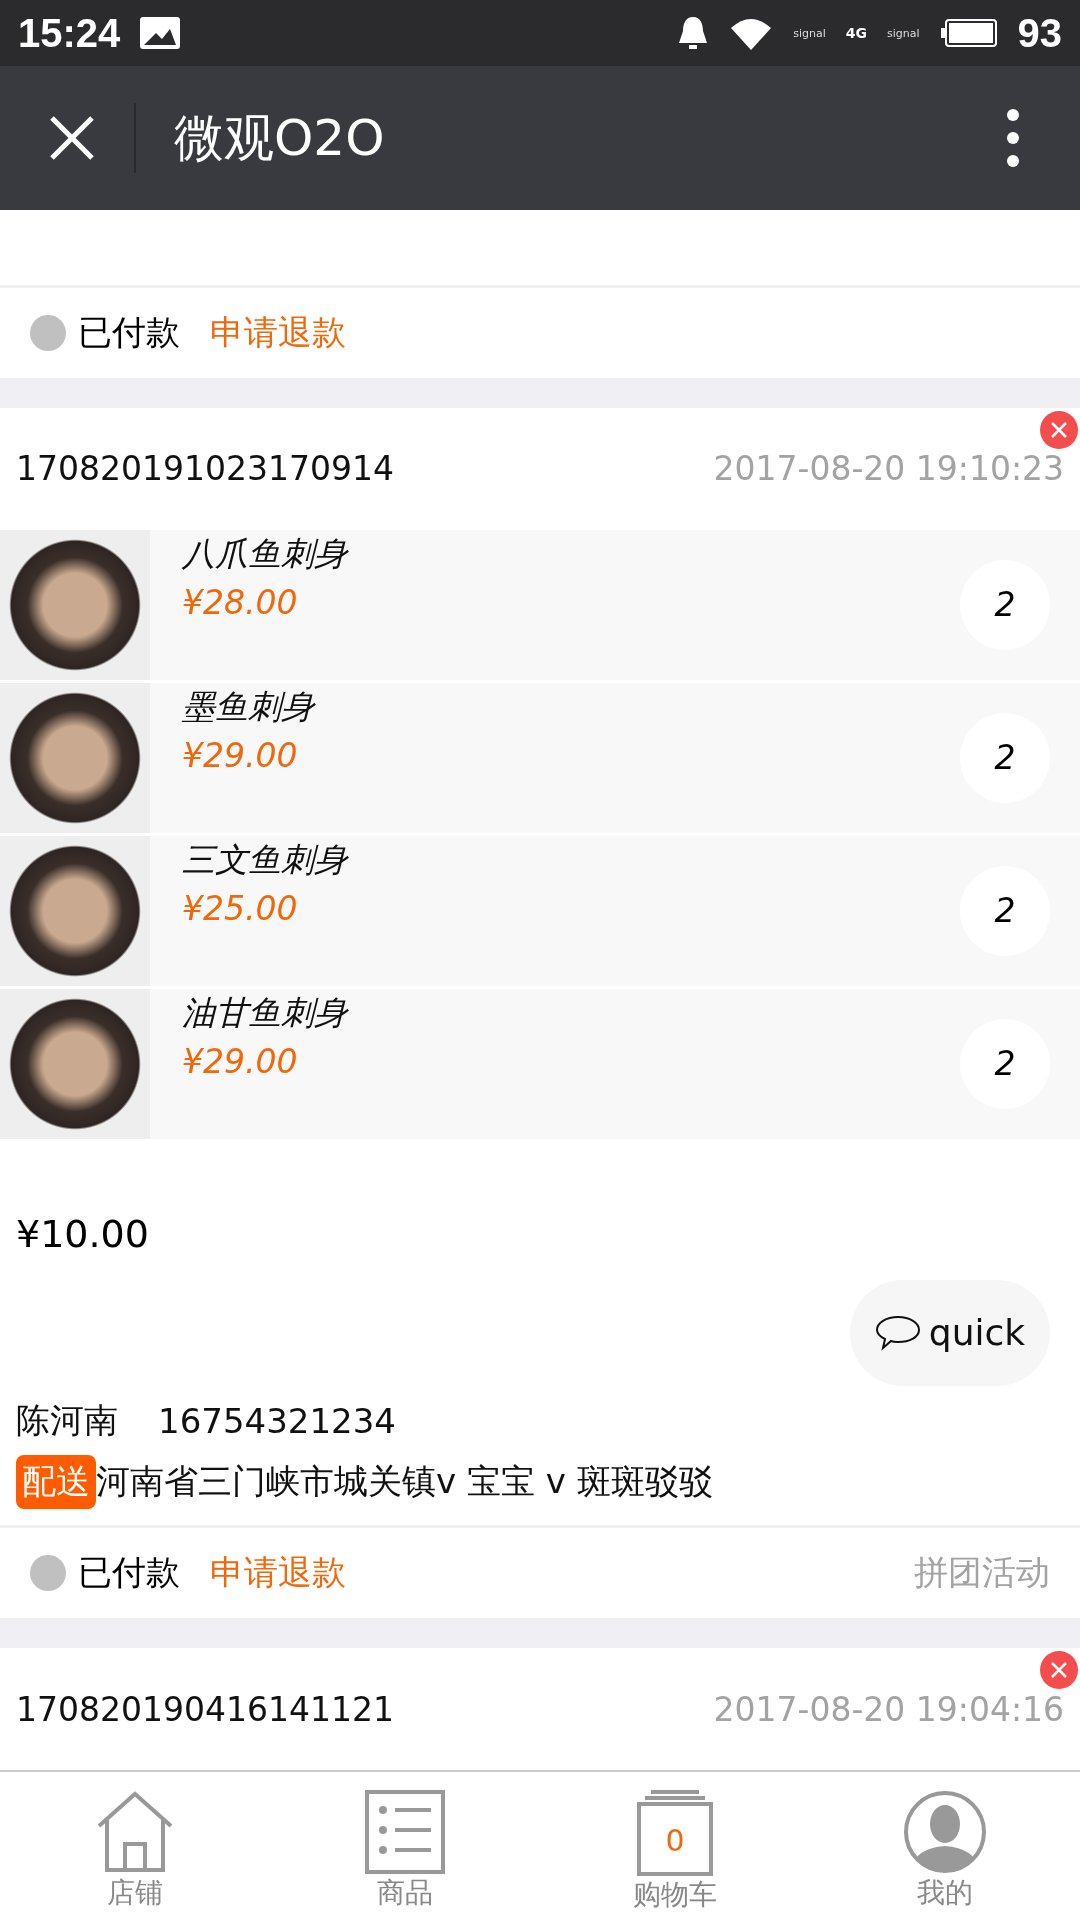 Image resolution: width=1080 pixels, height=1920 pixels. Describe the element at coordinates (205, 469) in the screenshot. I see `order-number: 170820191023170914` at that location.